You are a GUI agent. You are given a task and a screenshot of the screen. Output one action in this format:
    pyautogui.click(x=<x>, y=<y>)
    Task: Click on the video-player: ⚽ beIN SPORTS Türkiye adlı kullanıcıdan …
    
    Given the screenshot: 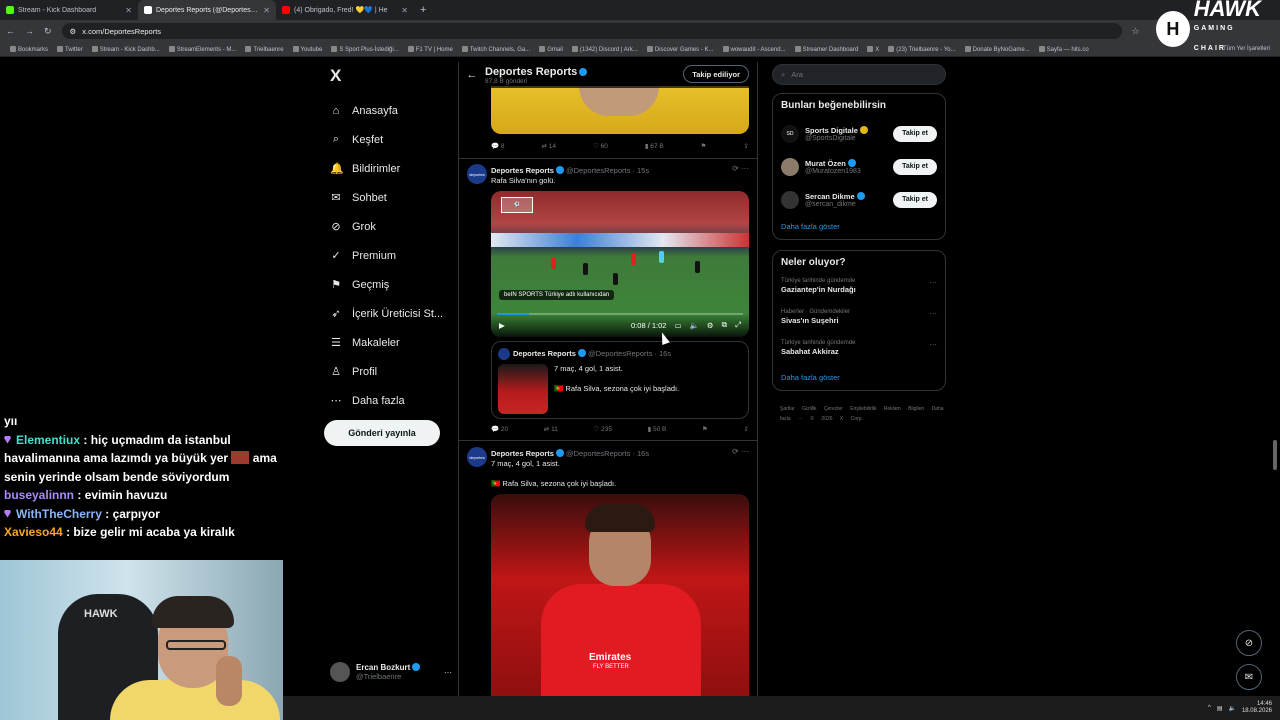 What is the action you would take?
    pyautogui.click(x=620, y=264)
    